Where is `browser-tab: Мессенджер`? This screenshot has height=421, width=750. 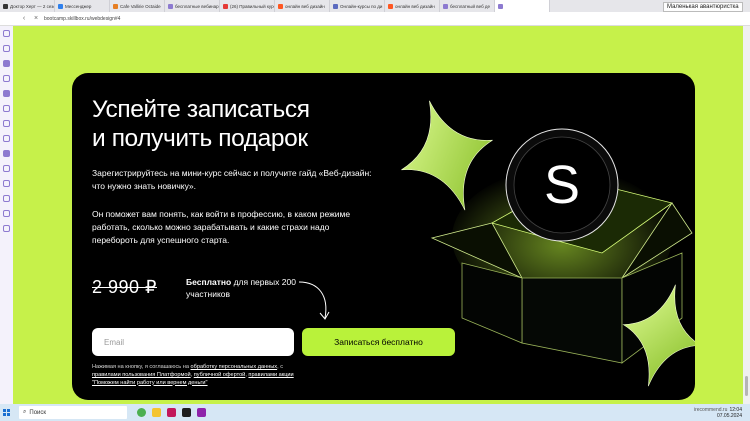
browser-tab: Мессенджер is located at coordinates (82, 6).